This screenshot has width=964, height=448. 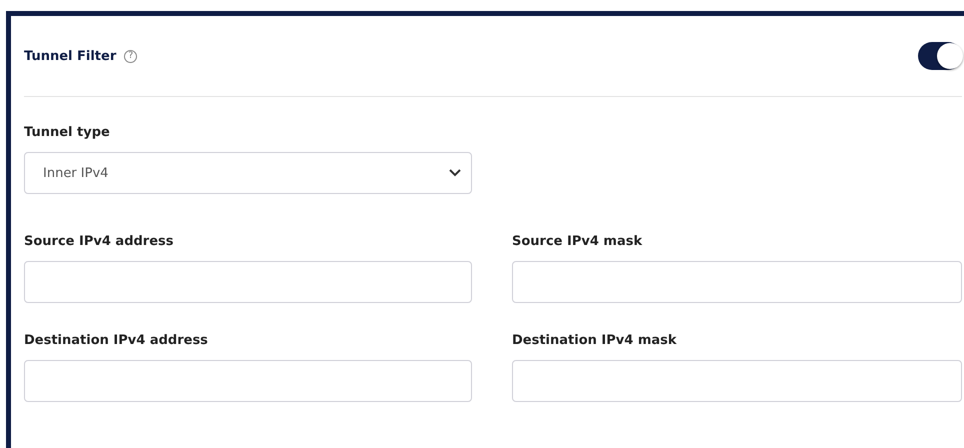 What do you see at coordinates (131, 56) in the screenshot?
I see `help-icon: ?` at bounding box center [131, 56].